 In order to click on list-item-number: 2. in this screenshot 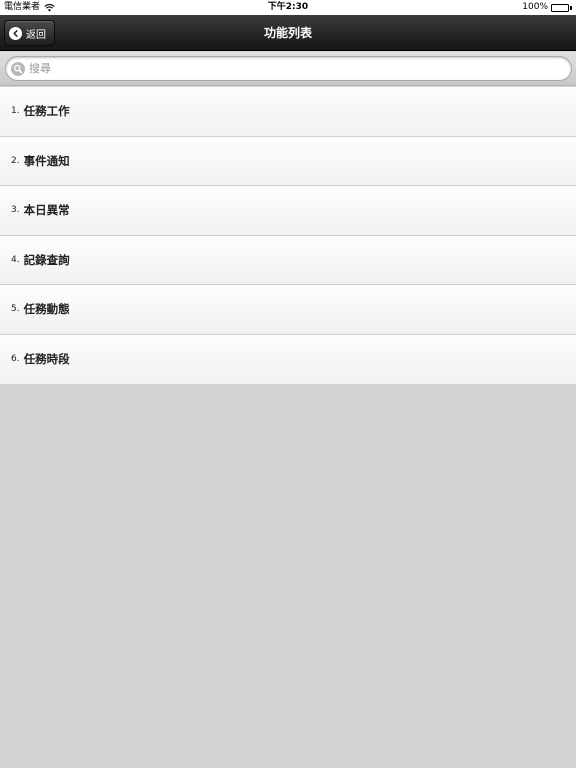, I will do `click(15, 160)`.